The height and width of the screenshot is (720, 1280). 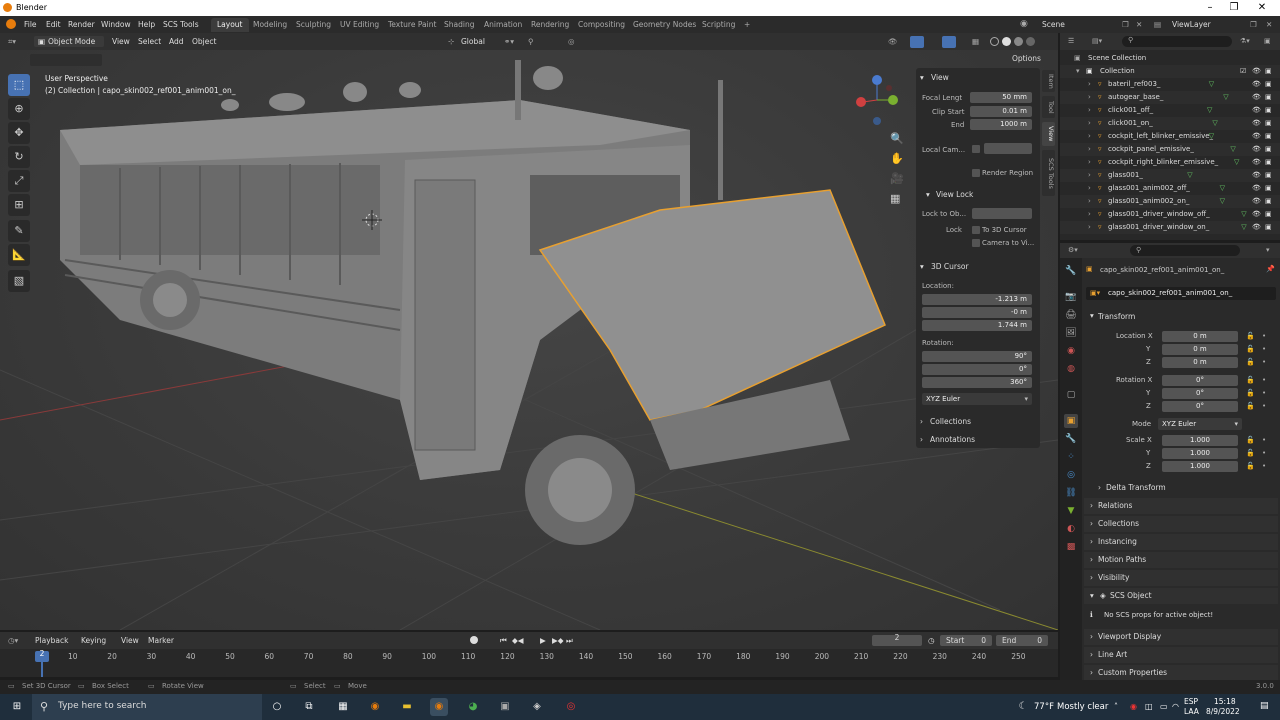 What do you see at coordinates (375, 707) in the screenshot?
I see `blender-app-icon: ◉` at bounding box center [375, 707].